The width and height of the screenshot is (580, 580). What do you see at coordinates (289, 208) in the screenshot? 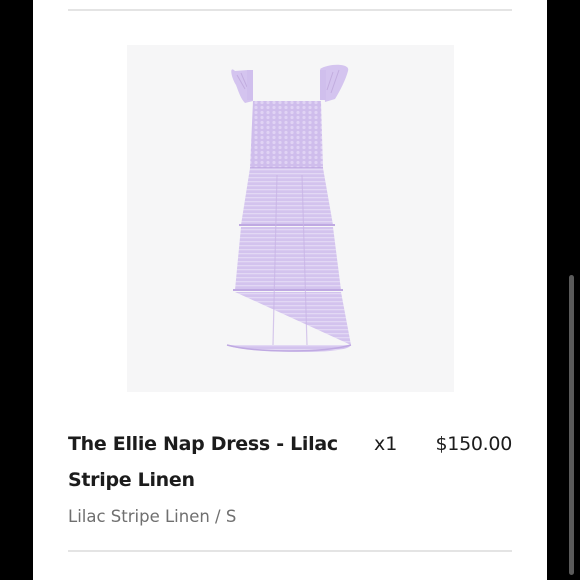
I see `lilac-dress-icon` at bounding box center [289, 208].